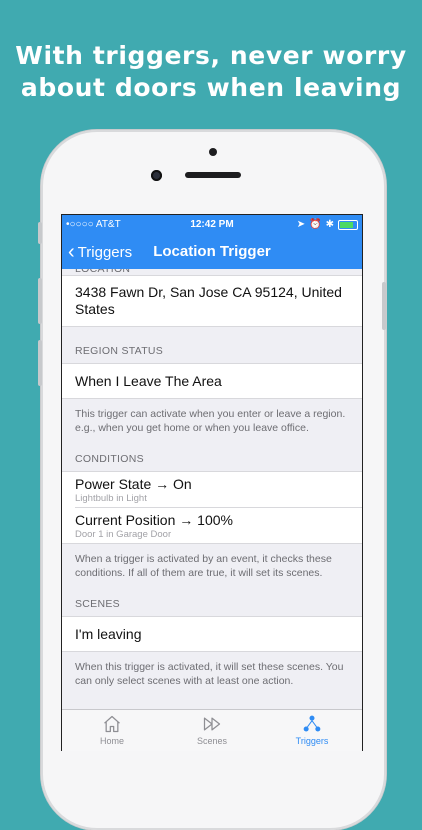 This screenshot has height=830, width=422. I want to click on tab-scenes: Scenes, so click(212, 730).